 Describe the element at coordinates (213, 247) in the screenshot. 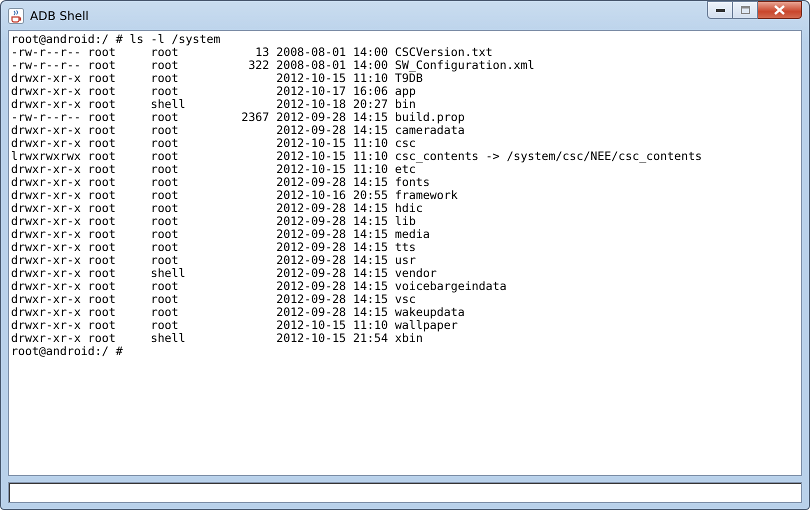

I see `output-line: drwxr-xr-x root root 2012-09-28 14:15 tts` at that location.